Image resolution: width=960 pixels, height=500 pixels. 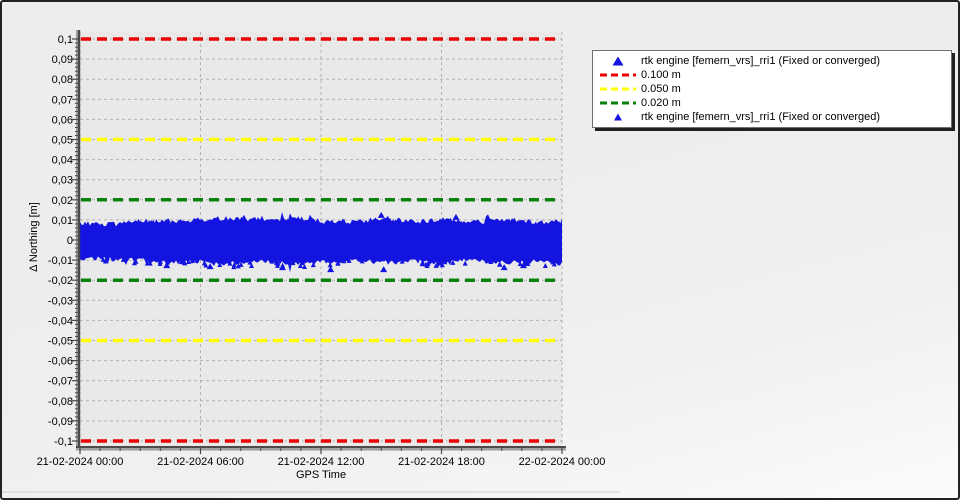 I want to click on y-tick-label: -0,05, so click(x=60, y=341).